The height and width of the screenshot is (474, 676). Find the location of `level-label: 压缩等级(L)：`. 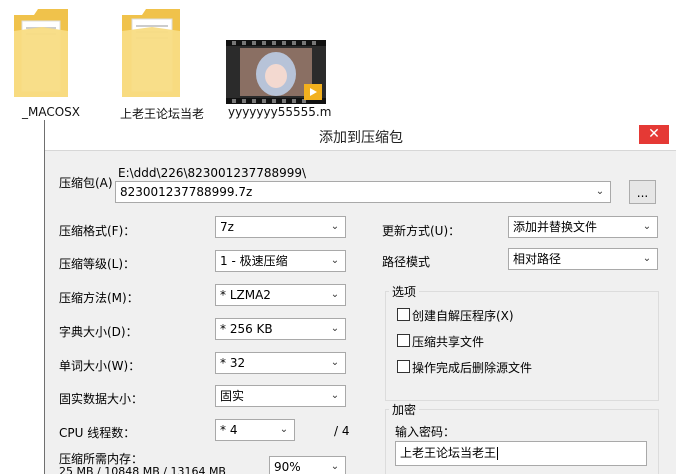

level-label: 压缩等级(L)： is located at coordinates (97, 264).